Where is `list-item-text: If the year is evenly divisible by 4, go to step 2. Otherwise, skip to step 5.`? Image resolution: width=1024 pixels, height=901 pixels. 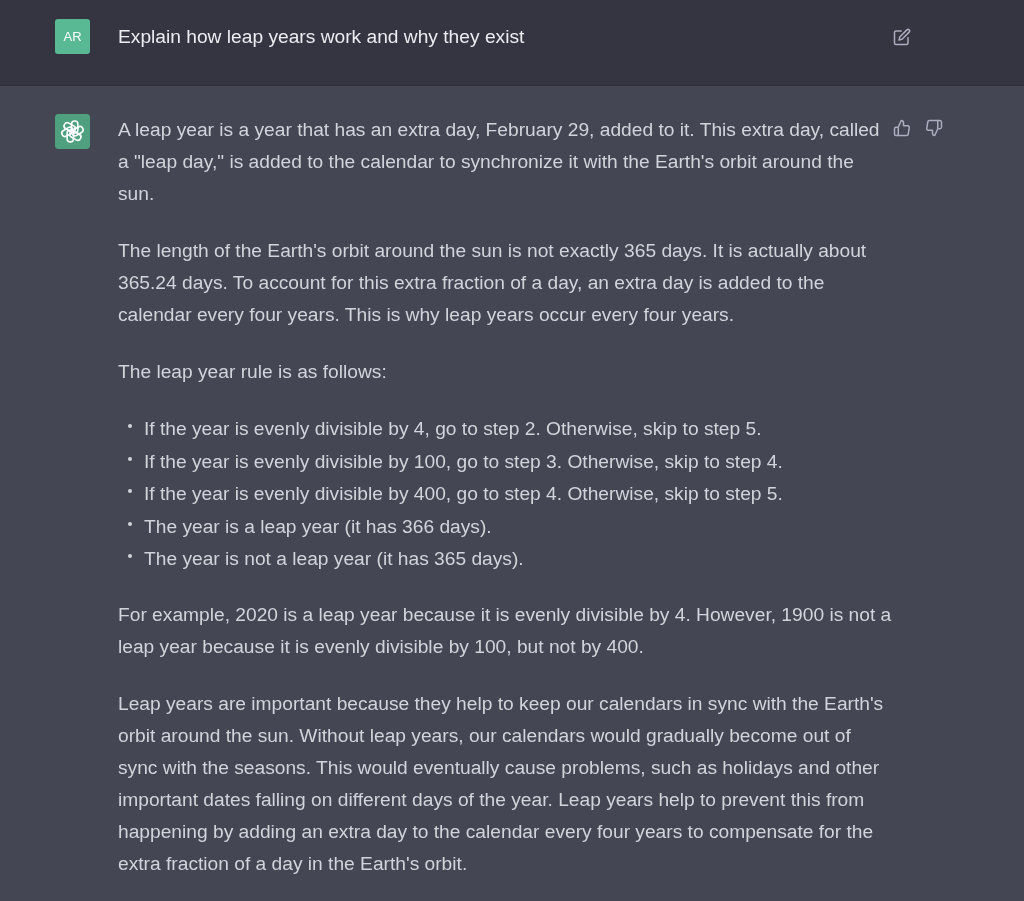 list-item-text: If the year is evenly divisible by 4, go to step 2. Otherwise, skip to step 5. is located at coordinates (453, 429).